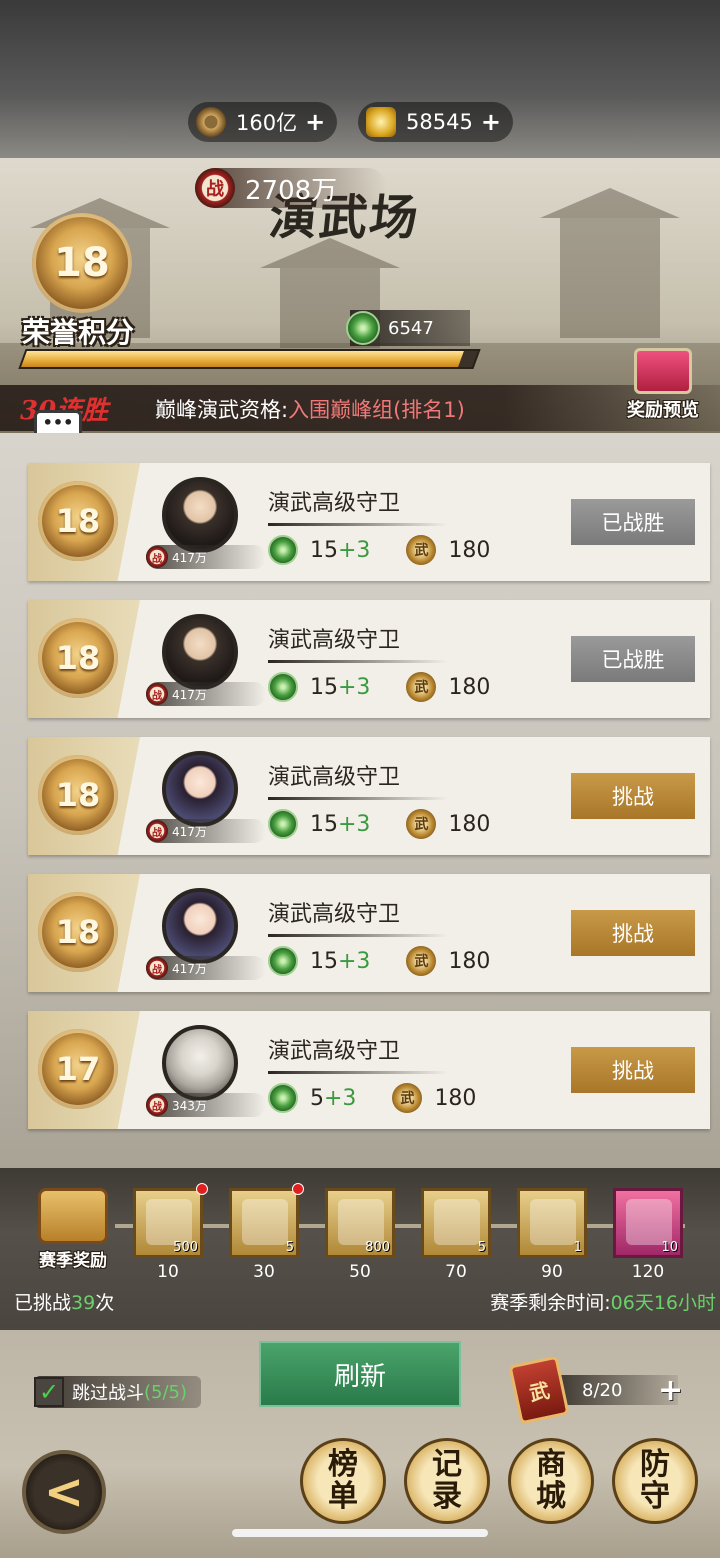 This screenshot has height=1558, width=720. I want to click on reward-item-gold-ingot: 800, so click(360, 1223).